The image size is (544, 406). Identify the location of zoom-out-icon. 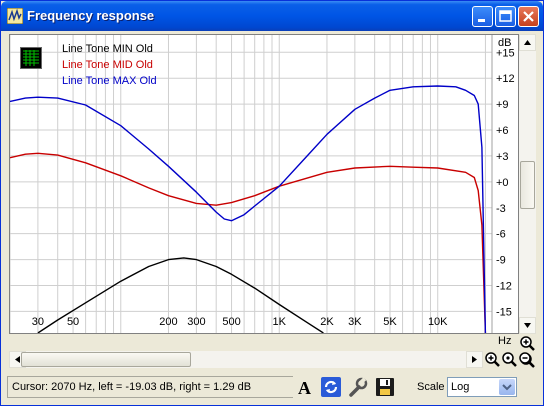
(526, 359).